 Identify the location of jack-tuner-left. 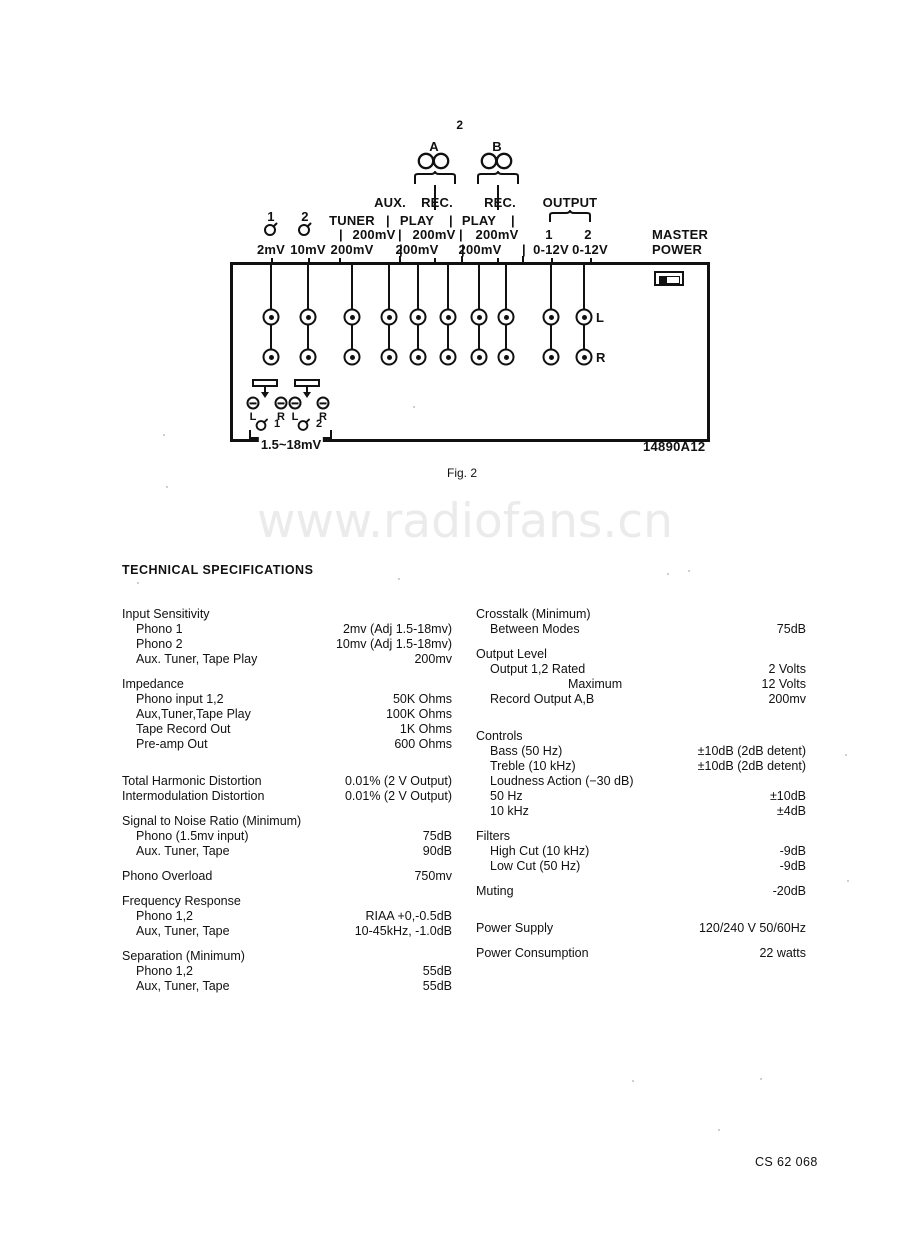
(352, 317).